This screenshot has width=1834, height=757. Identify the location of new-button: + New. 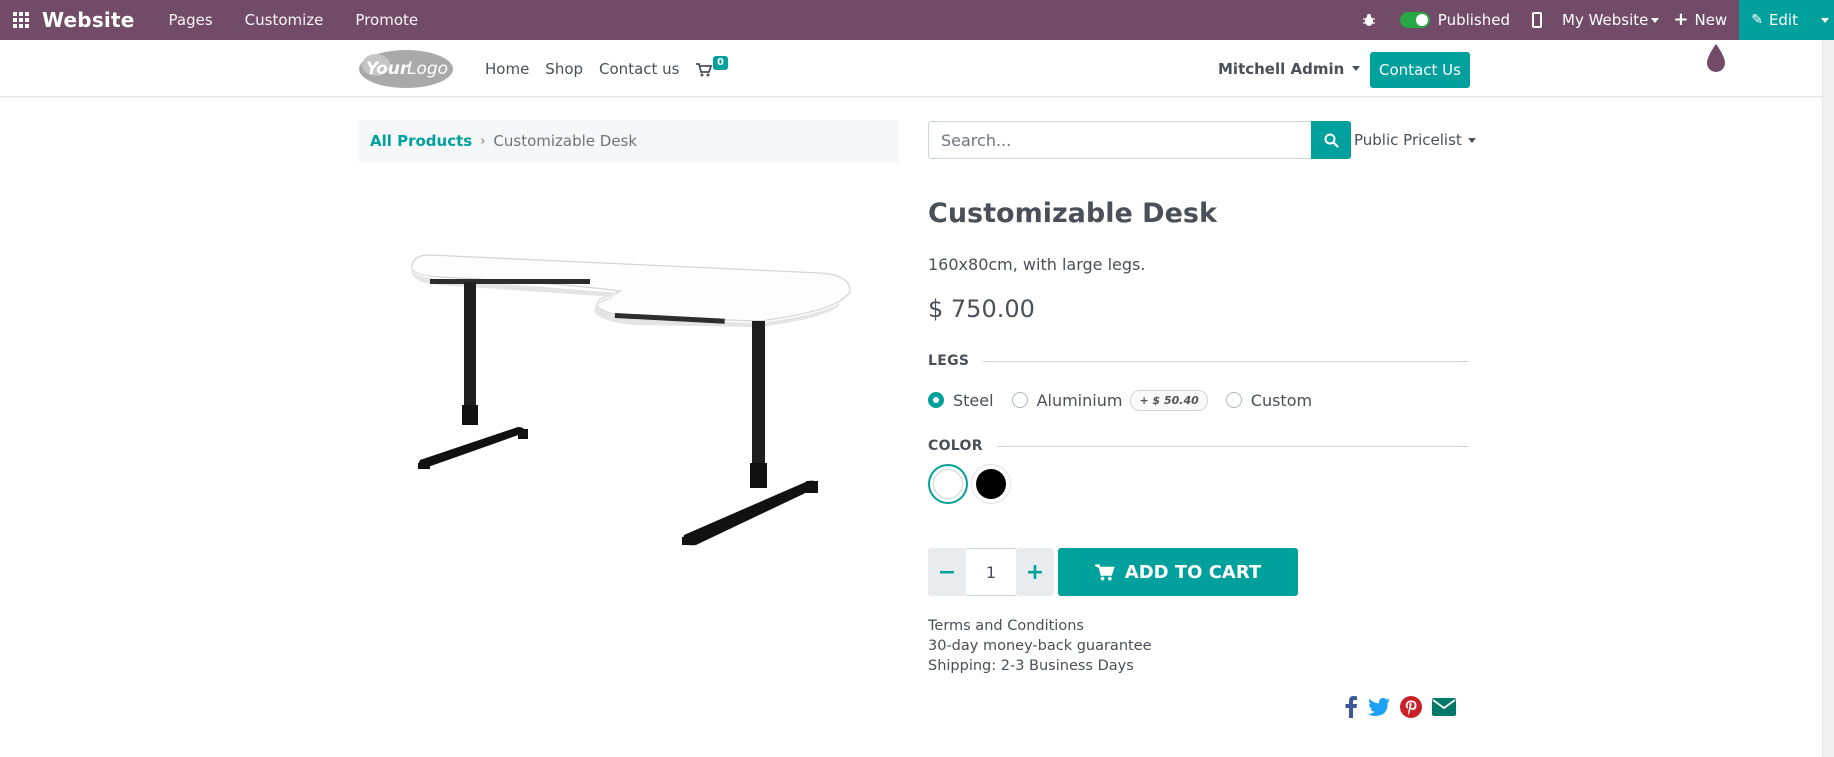
(1700, 19).